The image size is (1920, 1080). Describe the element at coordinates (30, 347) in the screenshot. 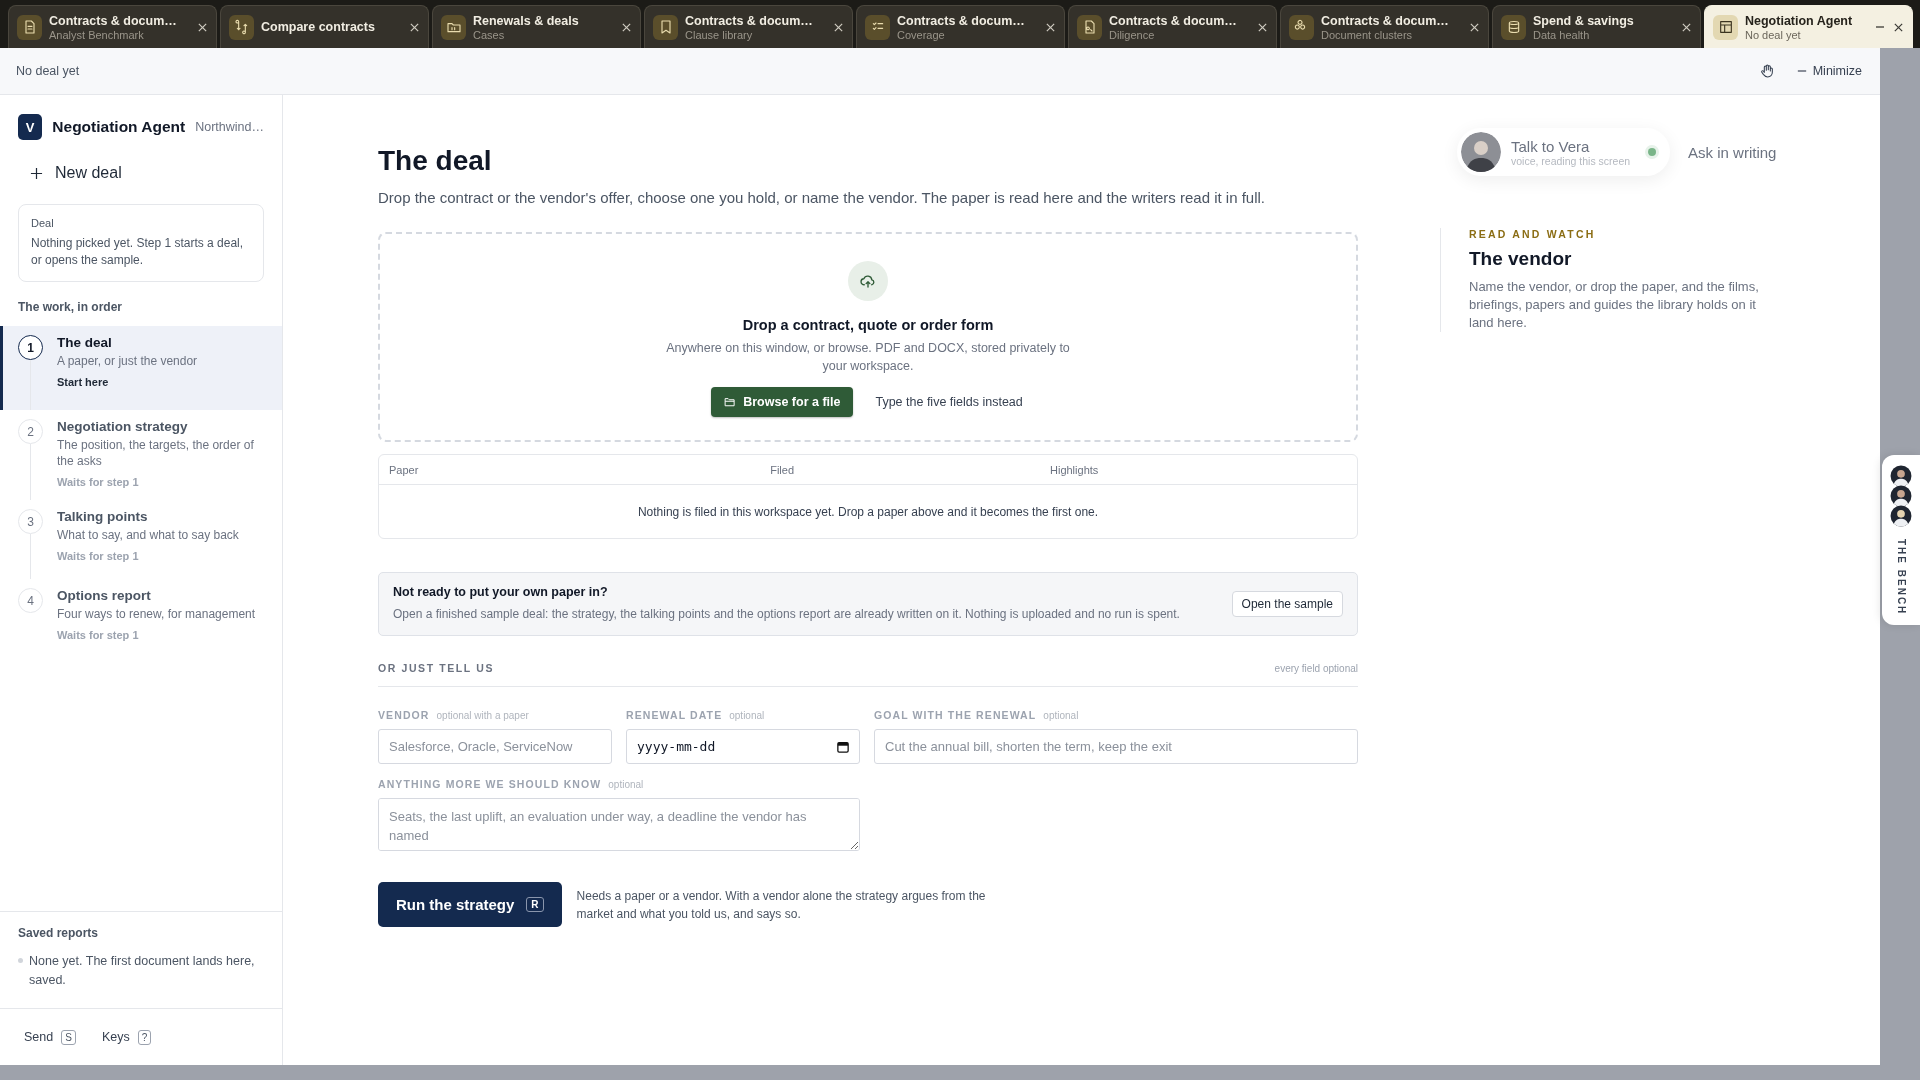

I see `step-number: 1` at that location.